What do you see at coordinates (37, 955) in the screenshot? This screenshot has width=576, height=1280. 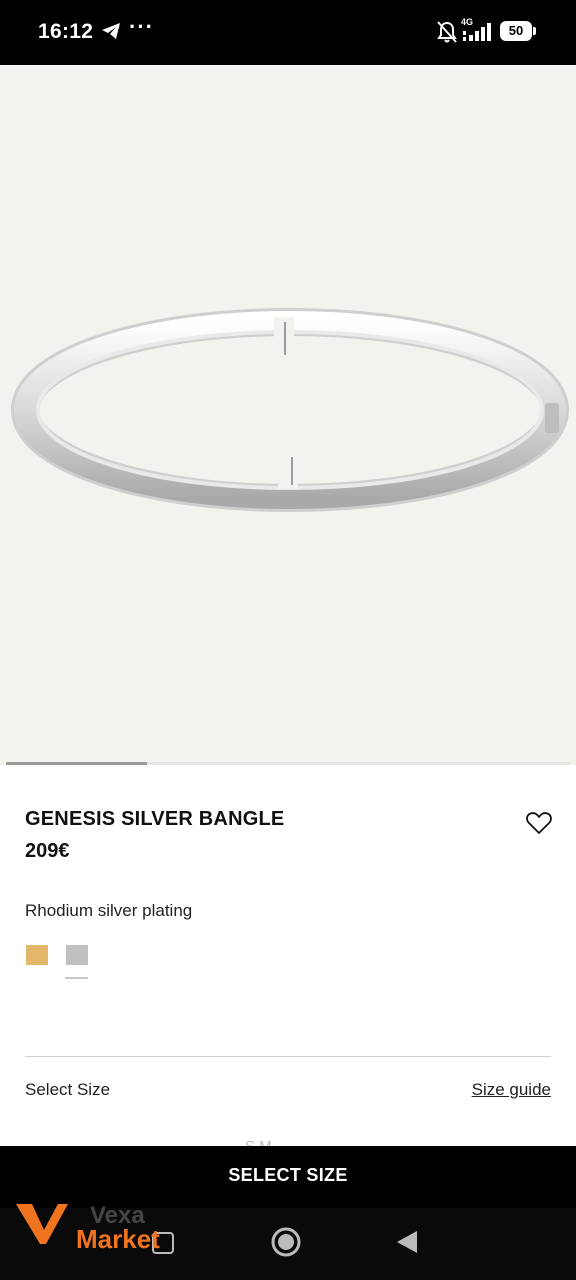 I see `swatch-gold` at bounding box center [37, 955].